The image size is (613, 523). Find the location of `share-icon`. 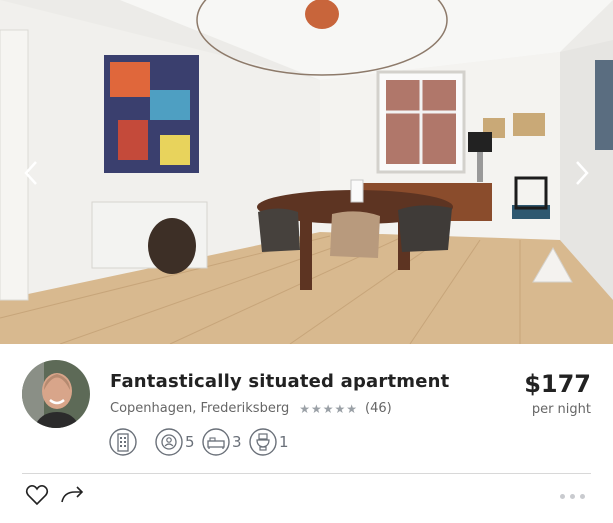

share-icon is located at coordinates (72, 494).